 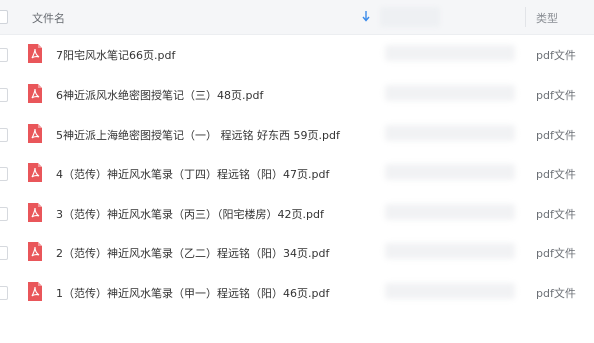 I want to click on file-row: 2（范传）神近风水笔录（乙二）程远铭（阳）34页.pdf pdf文件, so click(x=297, y=252).